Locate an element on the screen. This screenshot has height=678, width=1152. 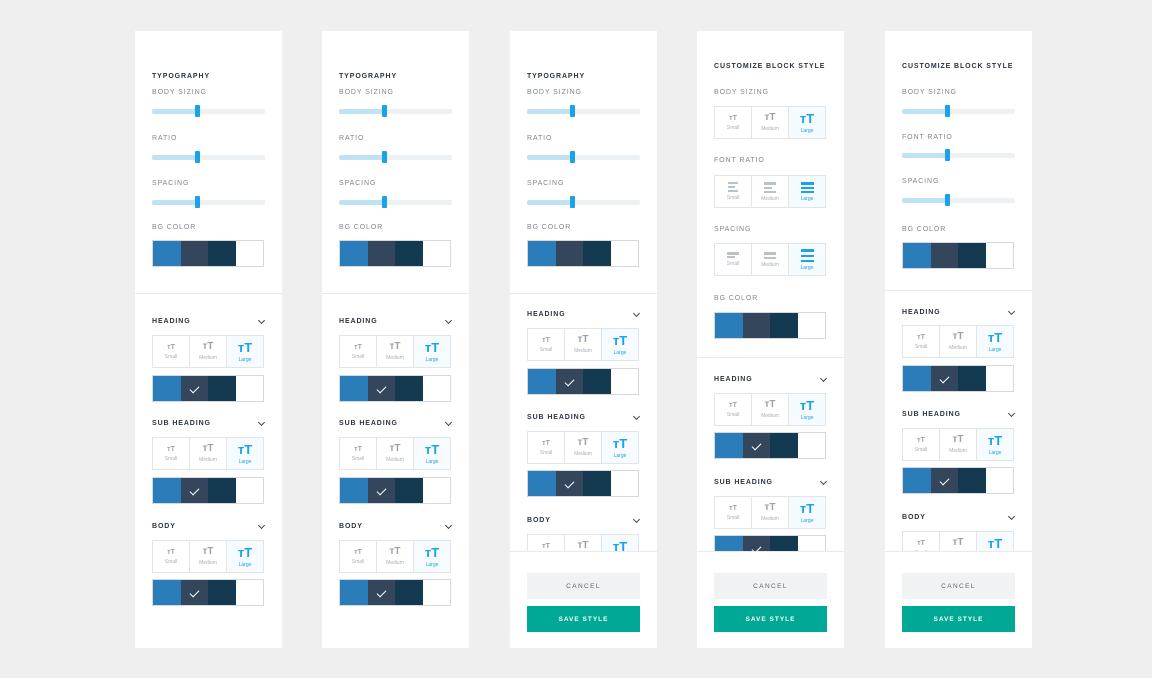
font-ratio-slider is located at coordinates (958, 155).